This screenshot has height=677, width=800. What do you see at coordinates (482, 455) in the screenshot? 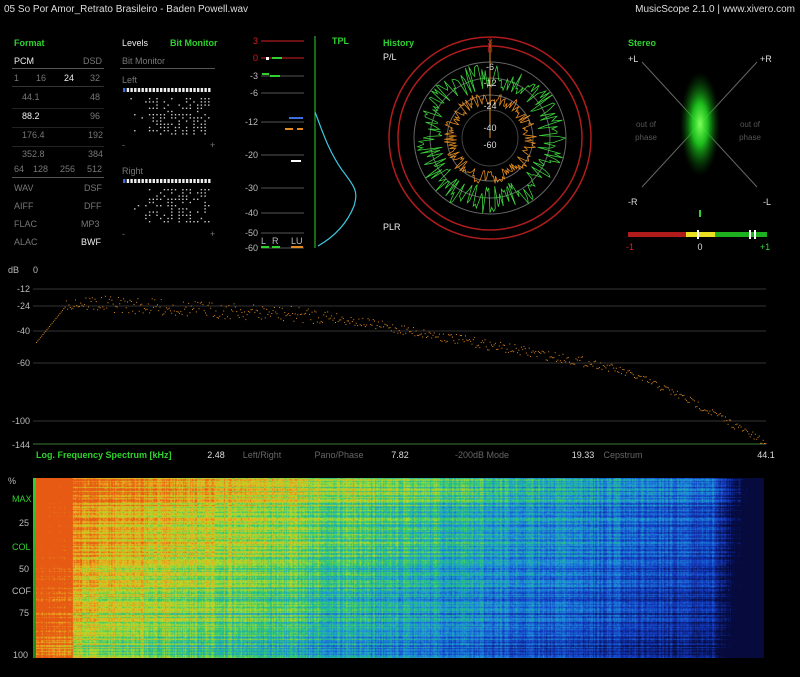
I see `mode-200db: -200dB Mode` at bounding box center [482, 455].